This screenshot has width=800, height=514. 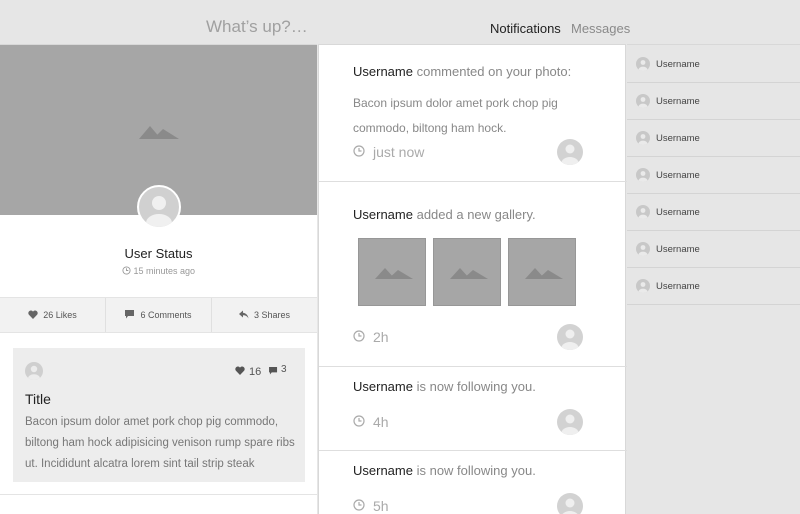 I want to click on post-author-avatar, so click(x=34, y=371).